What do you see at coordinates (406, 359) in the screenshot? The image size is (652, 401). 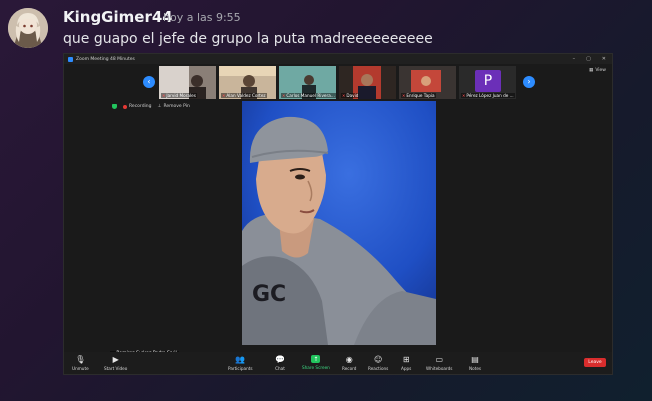 I see `apps-icon: ⊞` at bounding box center [406, 359].